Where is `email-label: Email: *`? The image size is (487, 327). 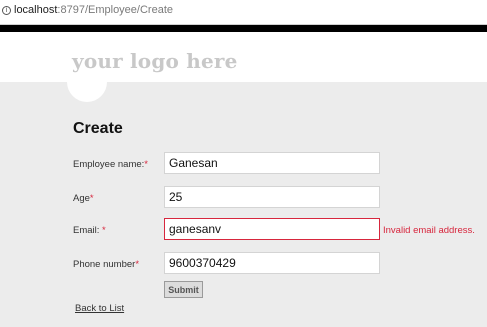 email-label: Email: * is located at coordinates (89, 230).